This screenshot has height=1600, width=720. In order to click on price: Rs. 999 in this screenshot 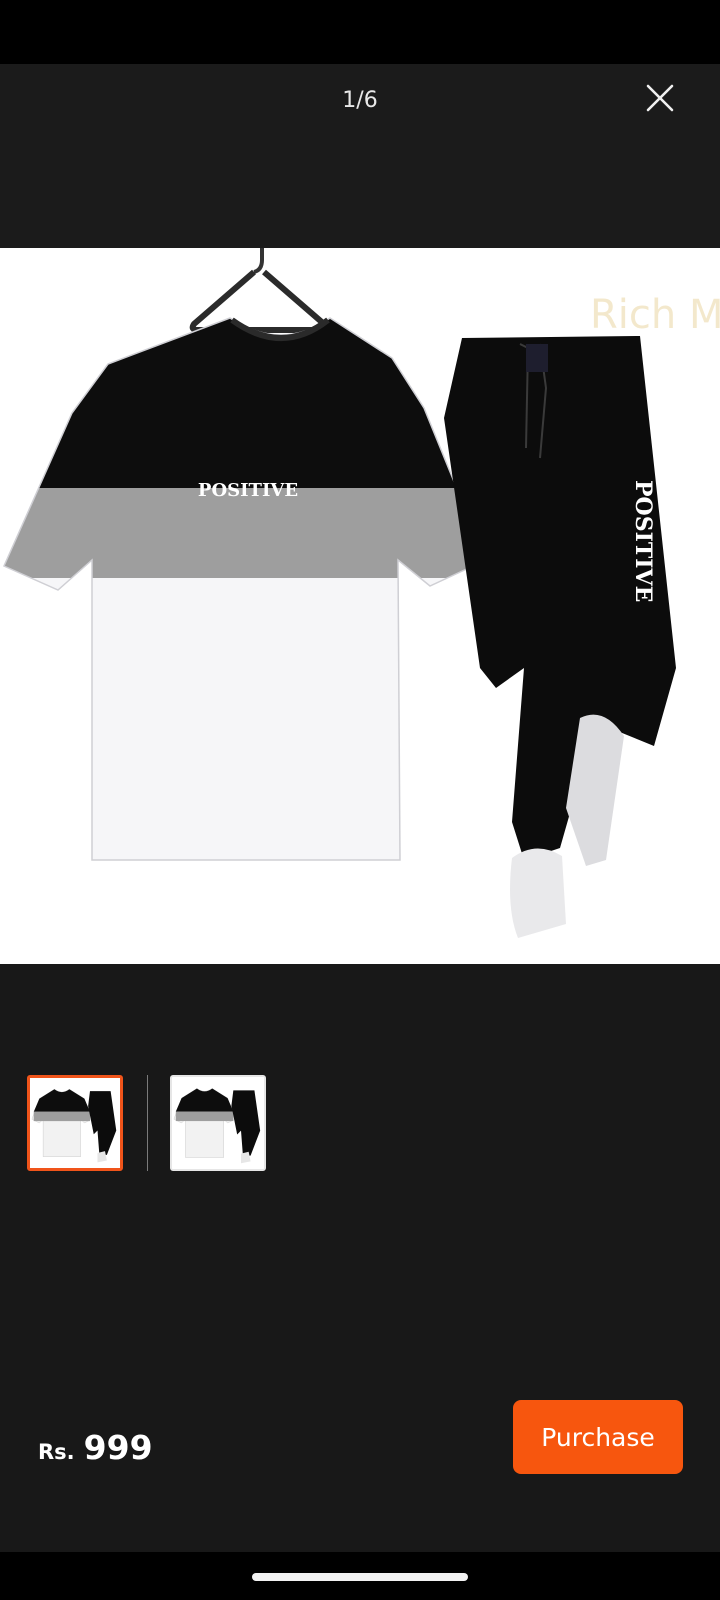, I will do `click(95, 1447)`.